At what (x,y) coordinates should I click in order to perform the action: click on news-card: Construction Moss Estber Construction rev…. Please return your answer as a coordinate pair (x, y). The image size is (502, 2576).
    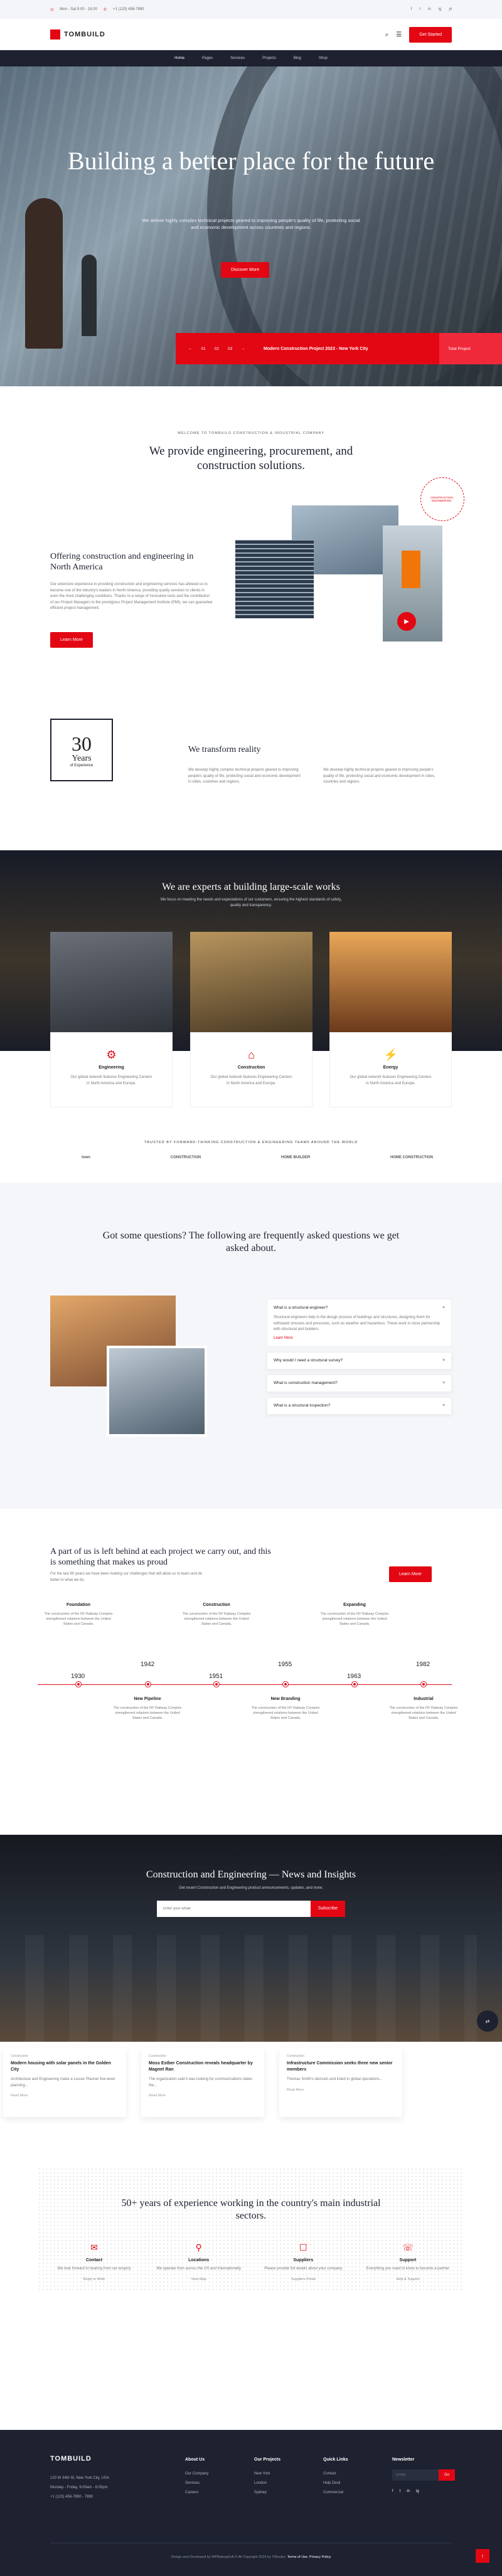
    Looking at the image, I should click on (202, 2082).